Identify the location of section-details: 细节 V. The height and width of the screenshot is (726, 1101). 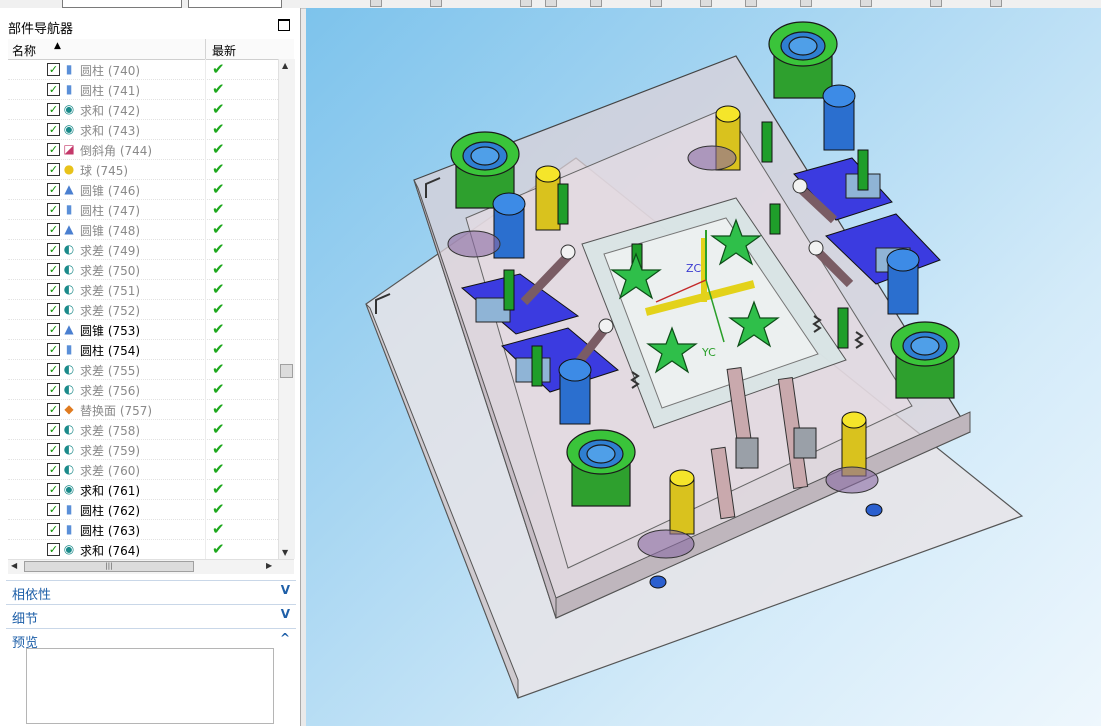
(151, 615).